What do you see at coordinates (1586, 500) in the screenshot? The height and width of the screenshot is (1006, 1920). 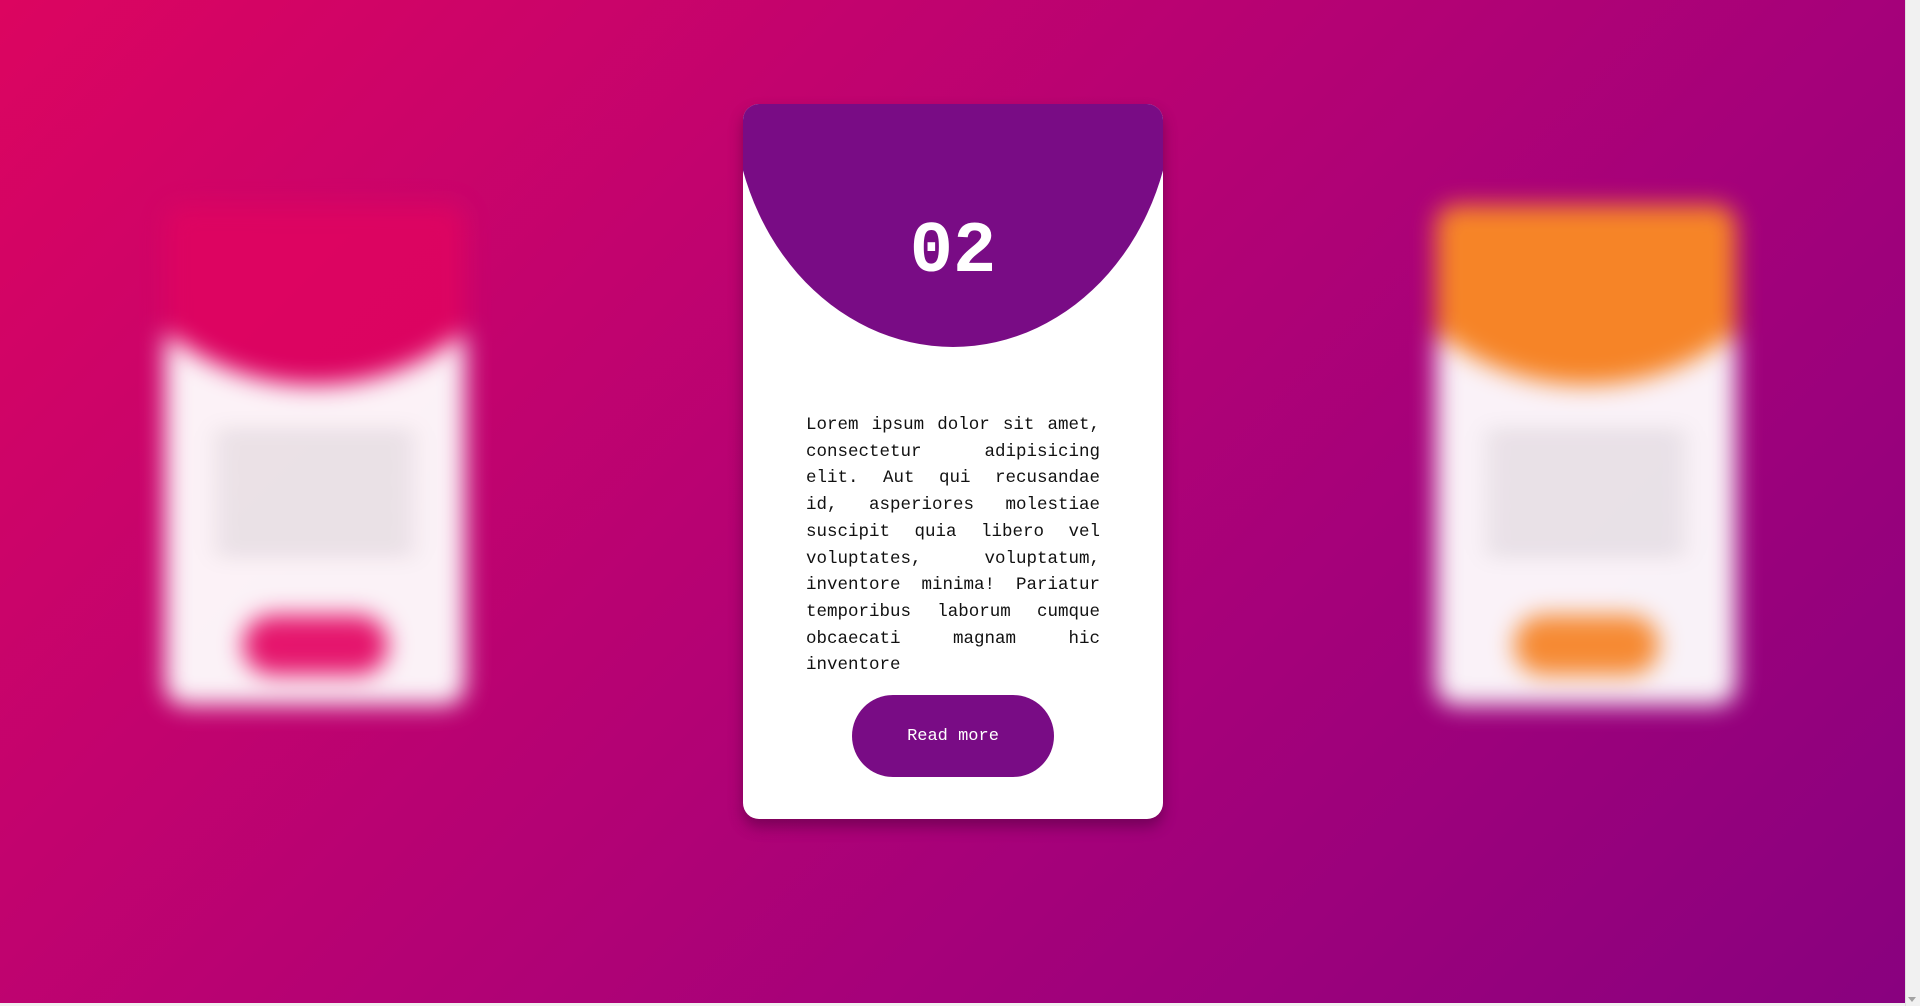 I see `right-card-text-lines` at bounding box center [1586, 500].